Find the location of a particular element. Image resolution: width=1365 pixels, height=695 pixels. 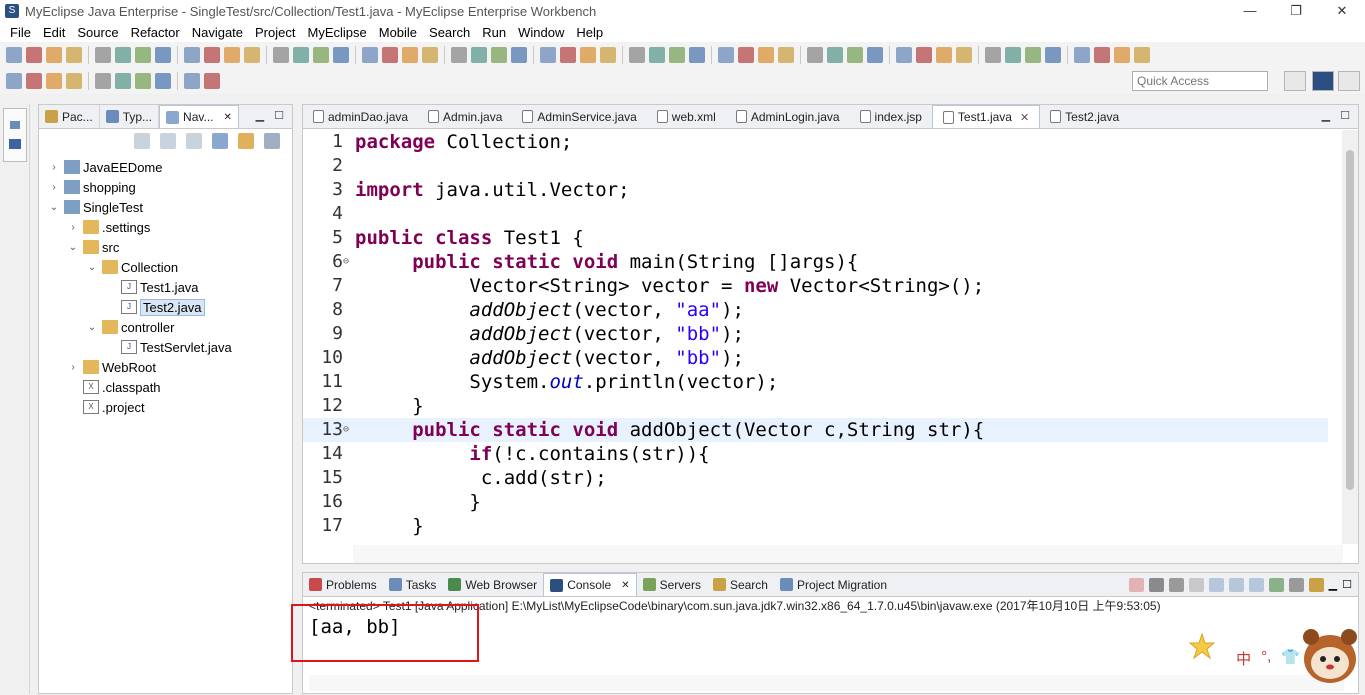

open-console-icon is located at coordinates (1316, 585).